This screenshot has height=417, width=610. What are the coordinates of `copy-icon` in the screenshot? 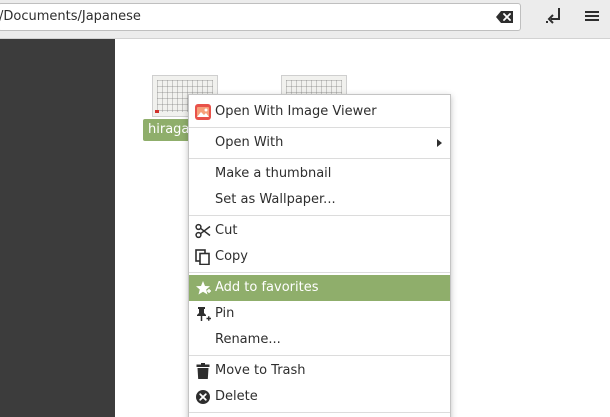 It's located at (202, 257).